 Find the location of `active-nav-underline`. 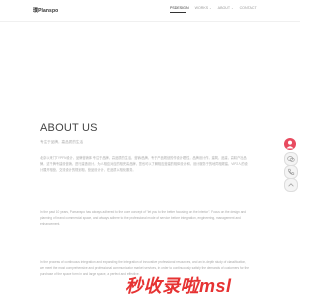

active-nav-underline is located at coordinates (178, 12).